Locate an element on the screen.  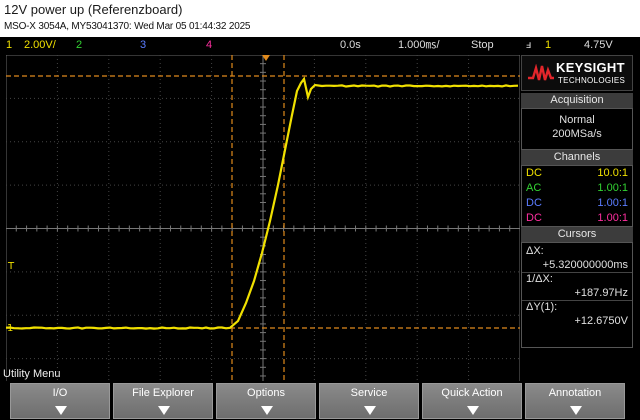
cursor-inv-dx-label: 1/ΔX: is located at coordinates (577, 279).